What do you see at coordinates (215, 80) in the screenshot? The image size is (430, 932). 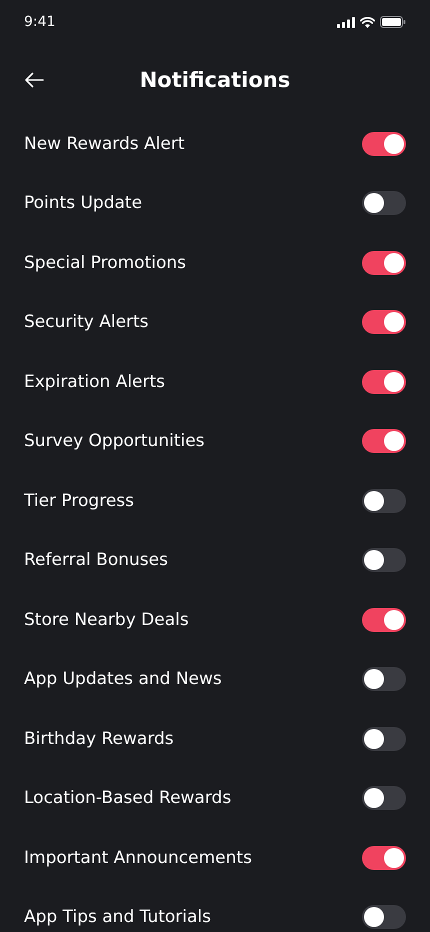 I see `page-title: Notifications` at bounding box center [215, 80].